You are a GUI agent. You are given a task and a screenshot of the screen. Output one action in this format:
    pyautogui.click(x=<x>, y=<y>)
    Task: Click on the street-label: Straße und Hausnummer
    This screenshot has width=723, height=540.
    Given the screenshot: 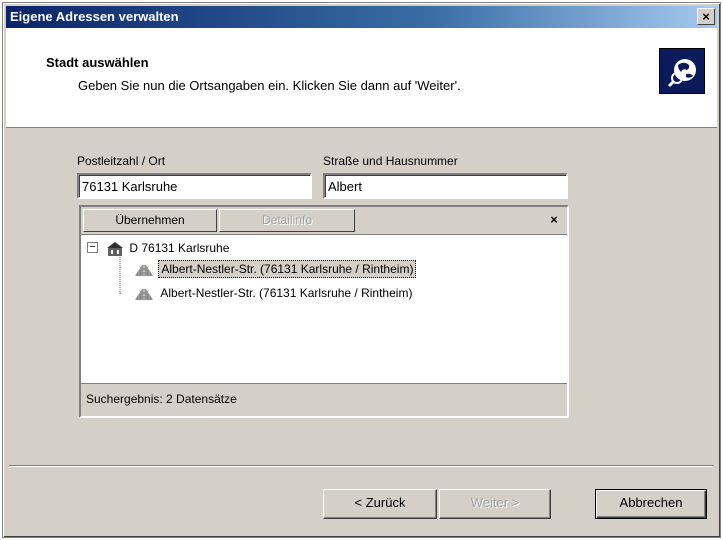 What is the action you would take?
    pyautogui.click(x=390, y=161)
    